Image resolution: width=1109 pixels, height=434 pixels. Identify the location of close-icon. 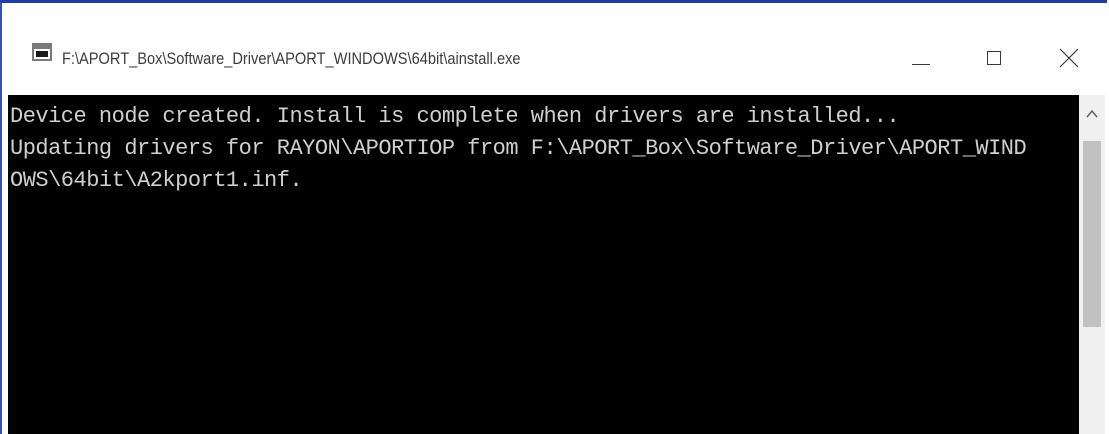
(1069, 58).